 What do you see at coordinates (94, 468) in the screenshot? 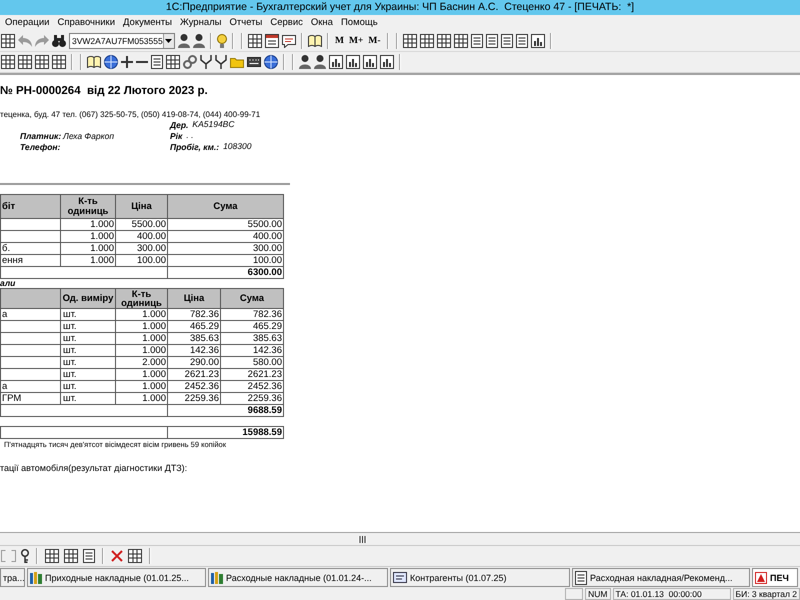
I see `note-text: тації автомобіля(результат діагностики ДТЗ):` at bounding box center [94, 468].